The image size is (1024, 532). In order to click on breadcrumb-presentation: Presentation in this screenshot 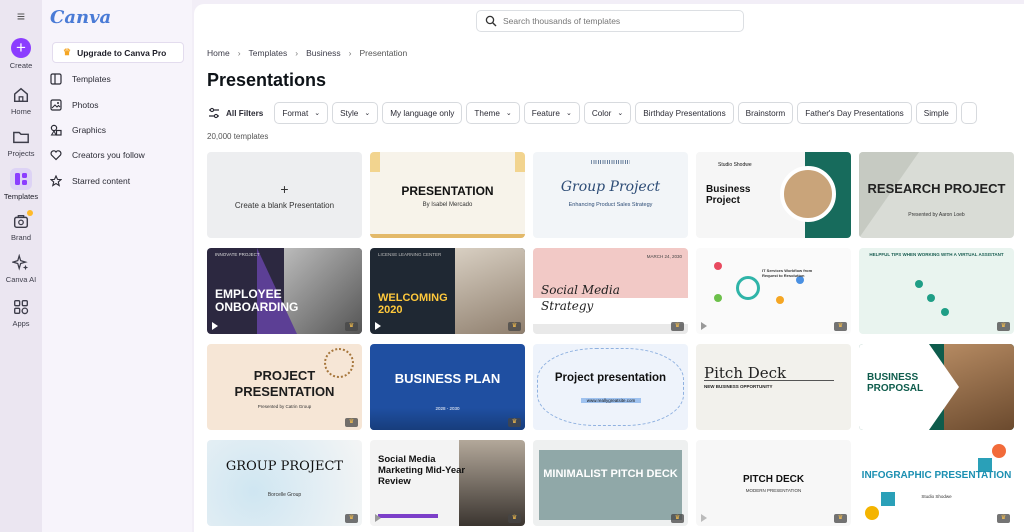, I will do `click(383, 53)`.